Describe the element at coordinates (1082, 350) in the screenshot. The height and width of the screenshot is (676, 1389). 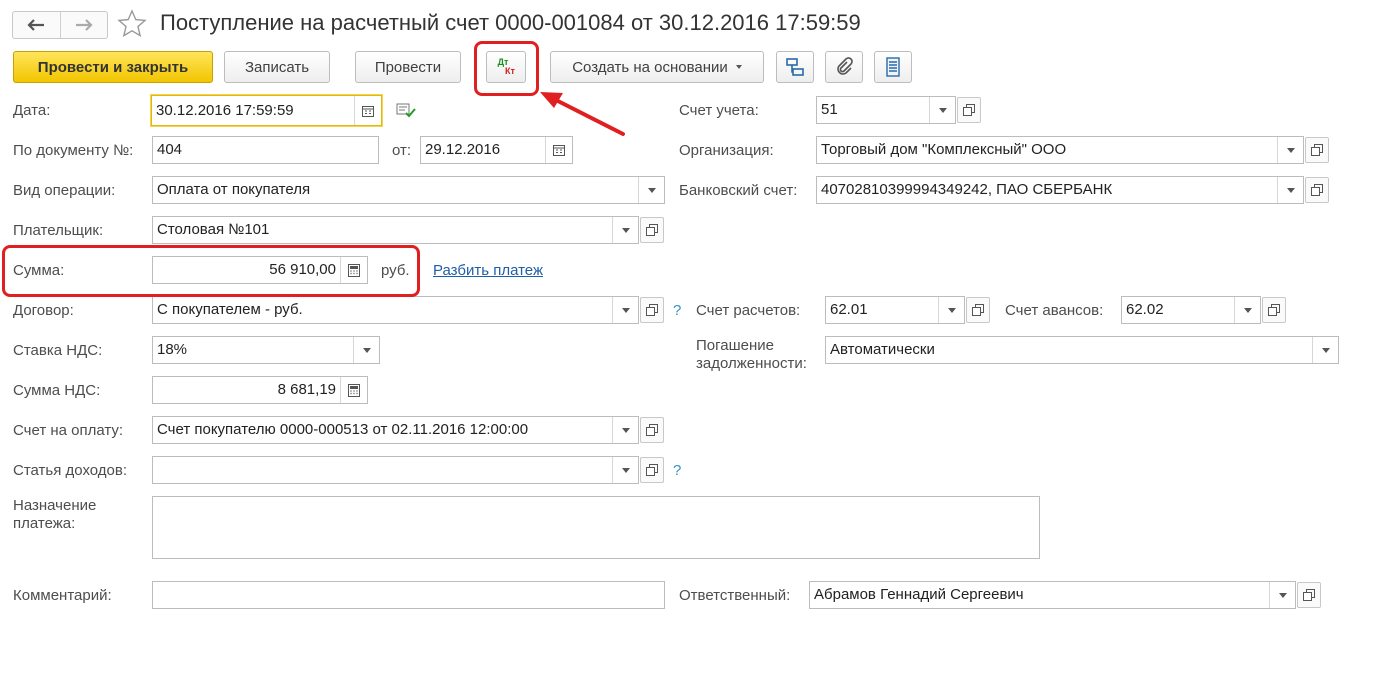
I see `repay-select: Автоматически` at that location.